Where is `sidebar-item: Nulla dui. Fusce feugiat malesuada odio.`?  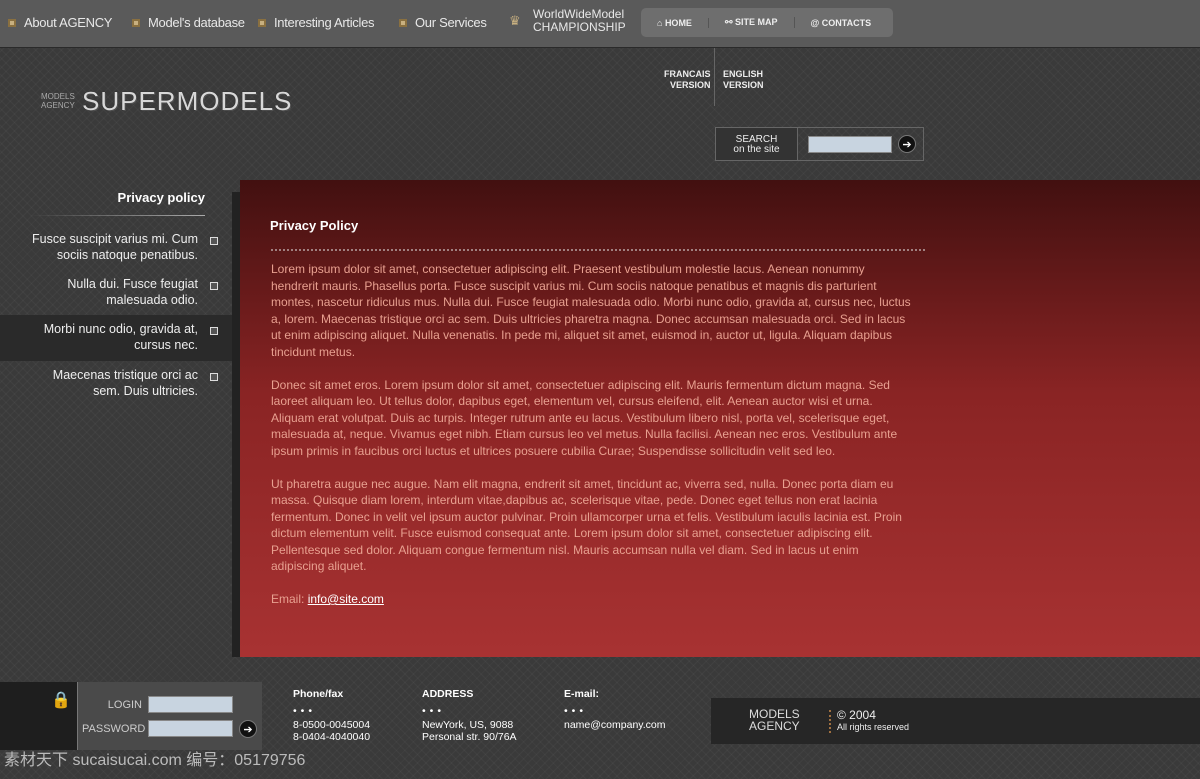
sidebar-item: Nulla dui. Fusce feugiat malesuada odio. is located at coordinates (116, 293).